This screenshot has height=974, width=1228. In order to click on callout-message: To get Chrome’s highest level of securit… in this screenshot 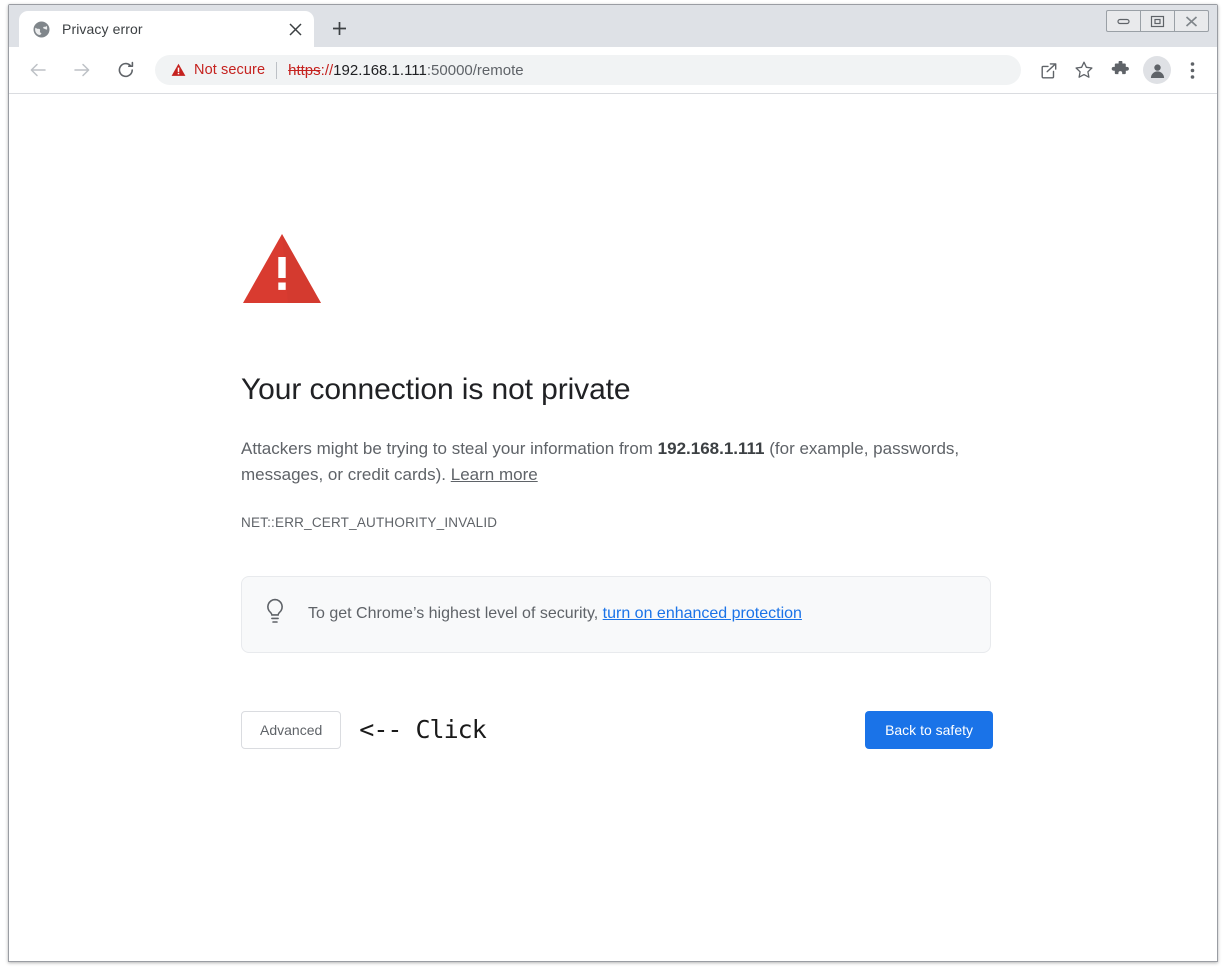, I will do `click(455, 613)`.